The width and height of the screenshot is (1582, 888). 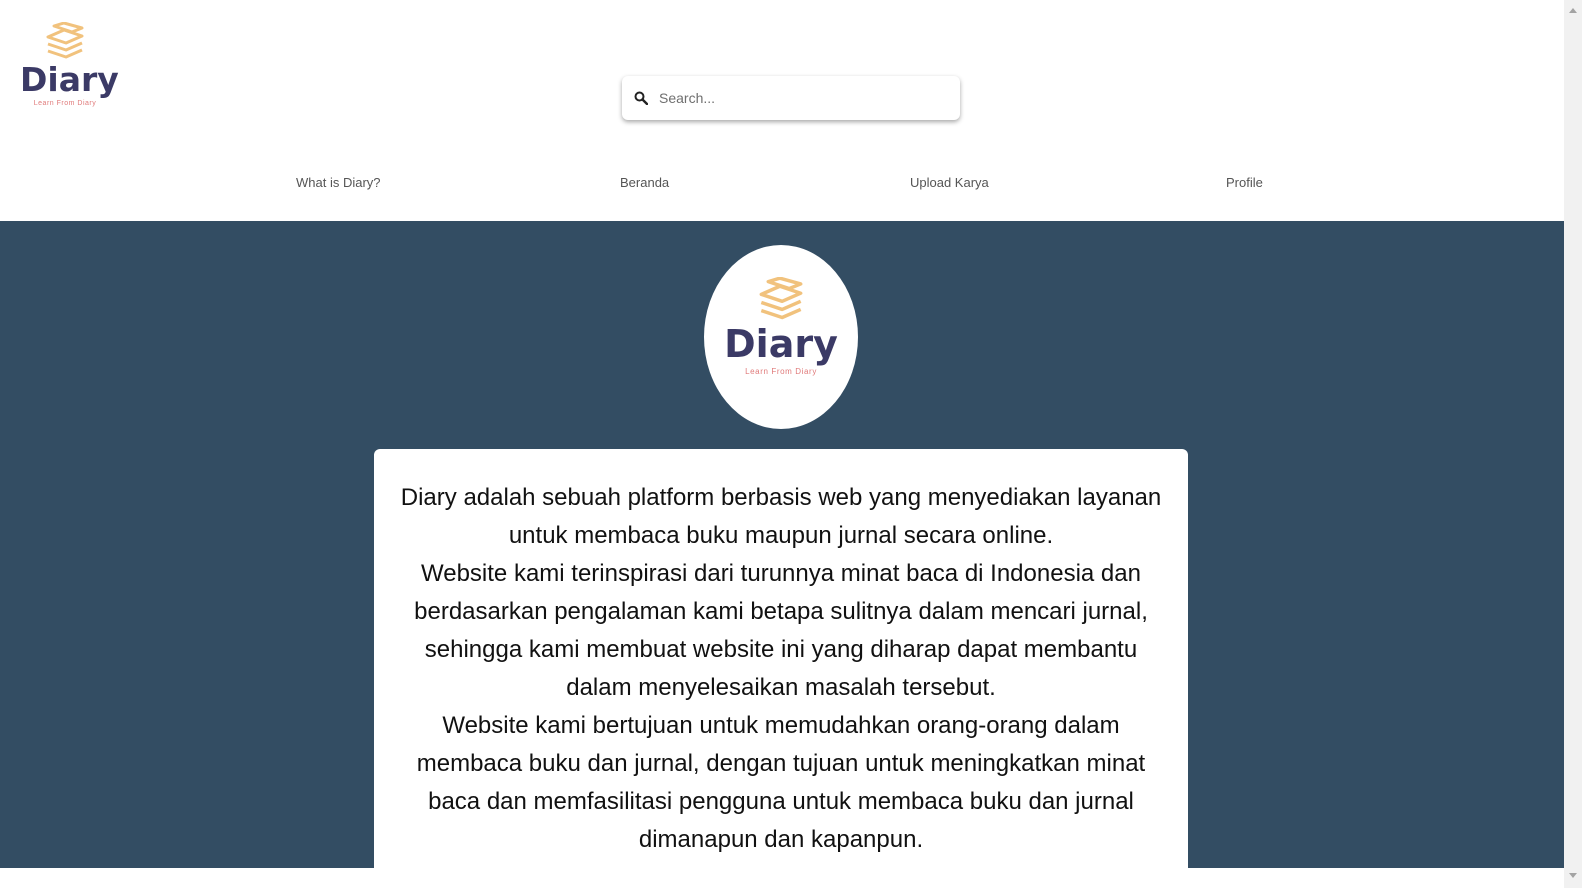 I want to click on search-input, so click(x=799, y=98).